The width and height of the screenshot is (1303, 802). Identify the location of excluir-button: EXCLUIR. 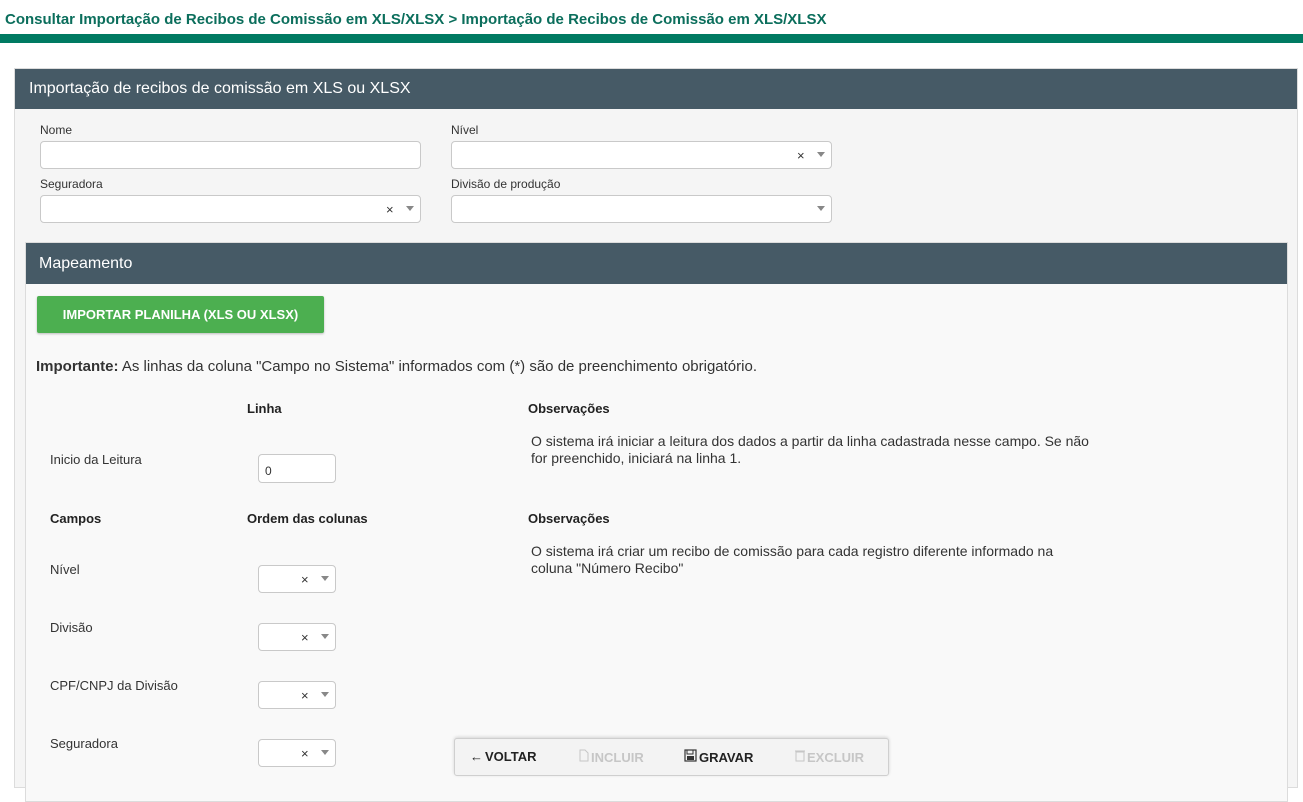
(829, 757).